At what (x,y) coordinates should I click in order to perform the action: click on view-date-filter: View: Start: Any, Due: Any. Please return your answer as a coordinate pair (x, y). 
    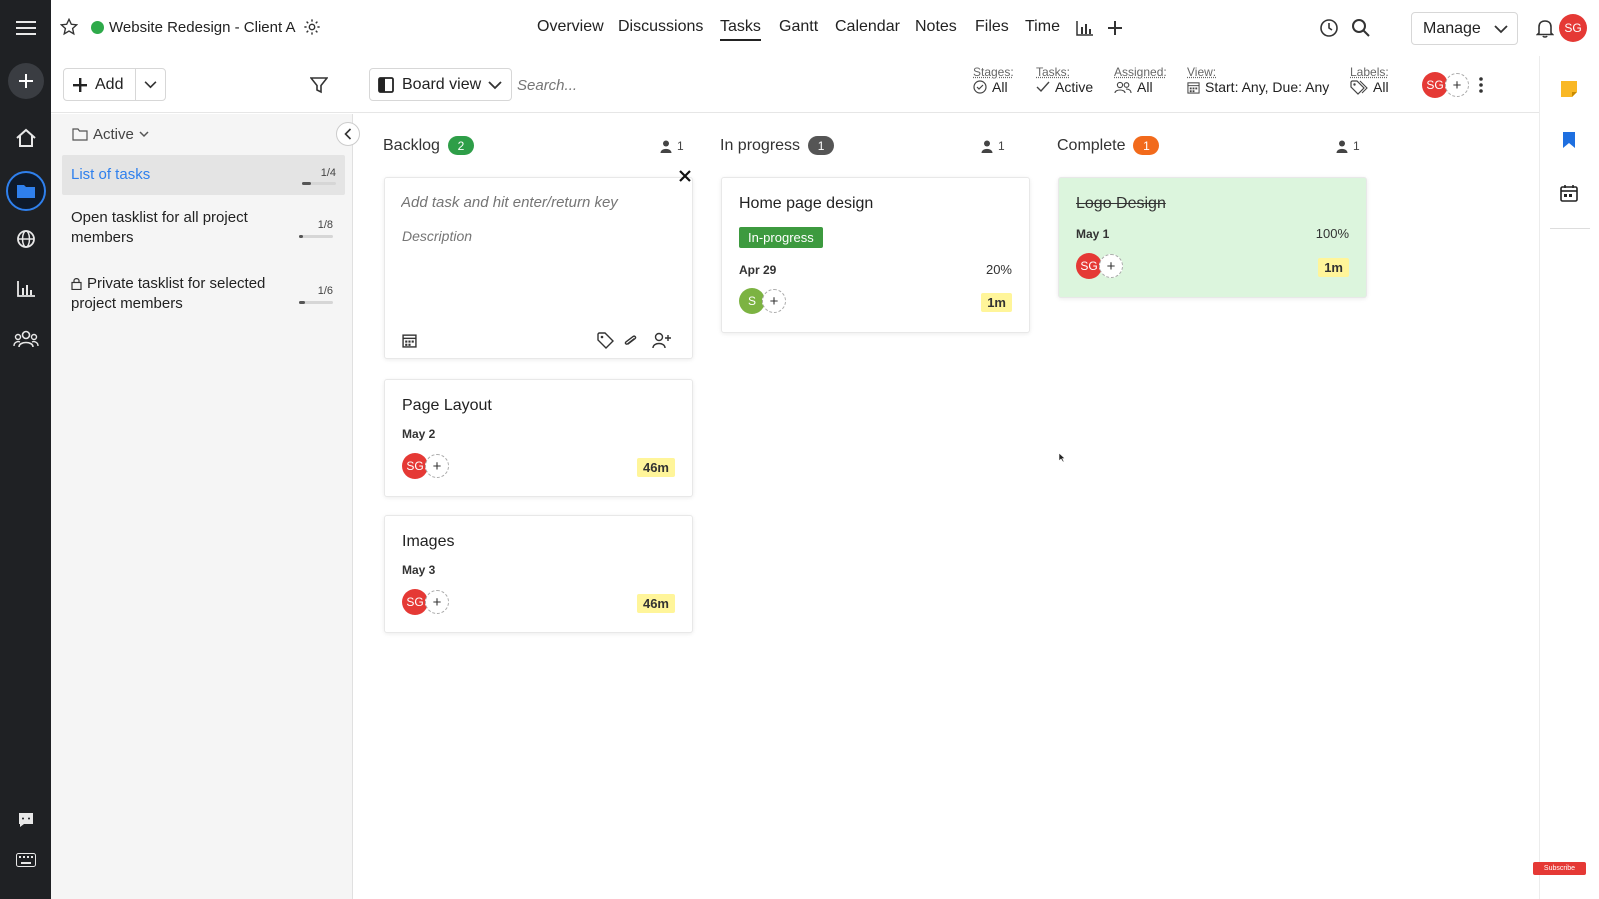
    Looking at the image, I should click on (1258, 80).